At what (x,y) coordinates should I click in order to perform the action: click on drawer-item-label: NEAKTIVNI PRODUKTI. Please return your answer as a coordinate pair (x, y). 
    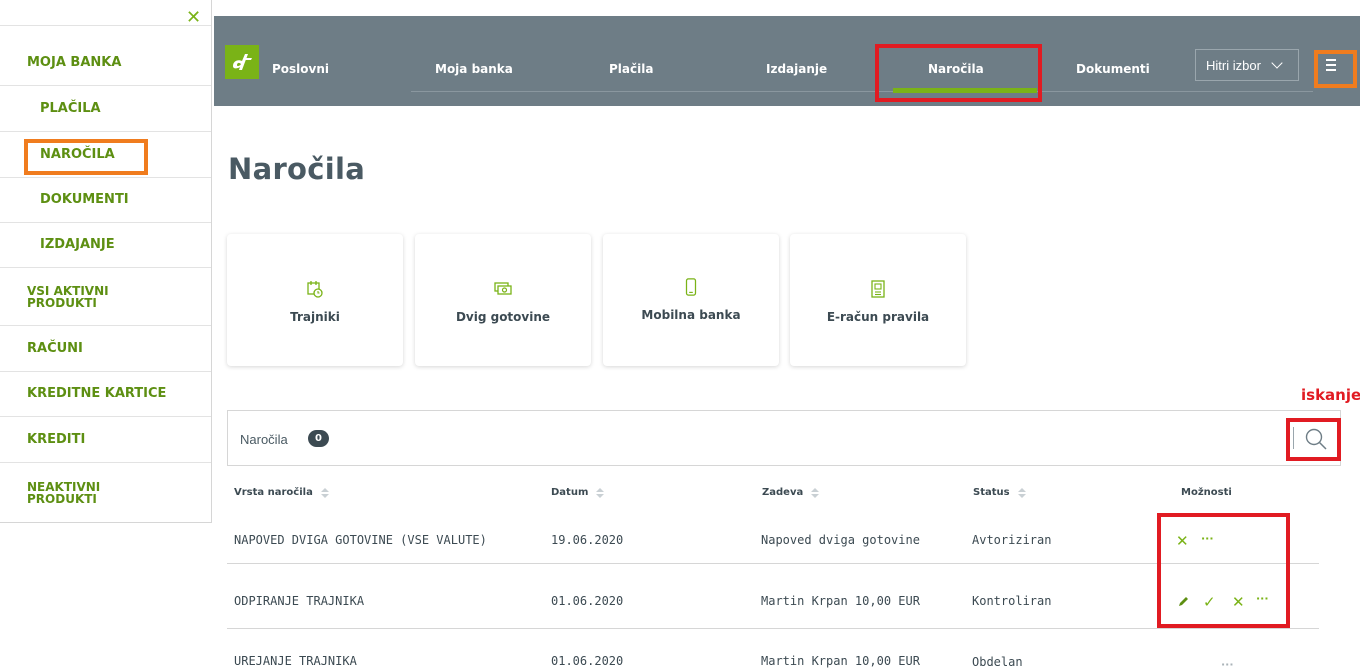
    Looking at the image, I should click on (63, 493).